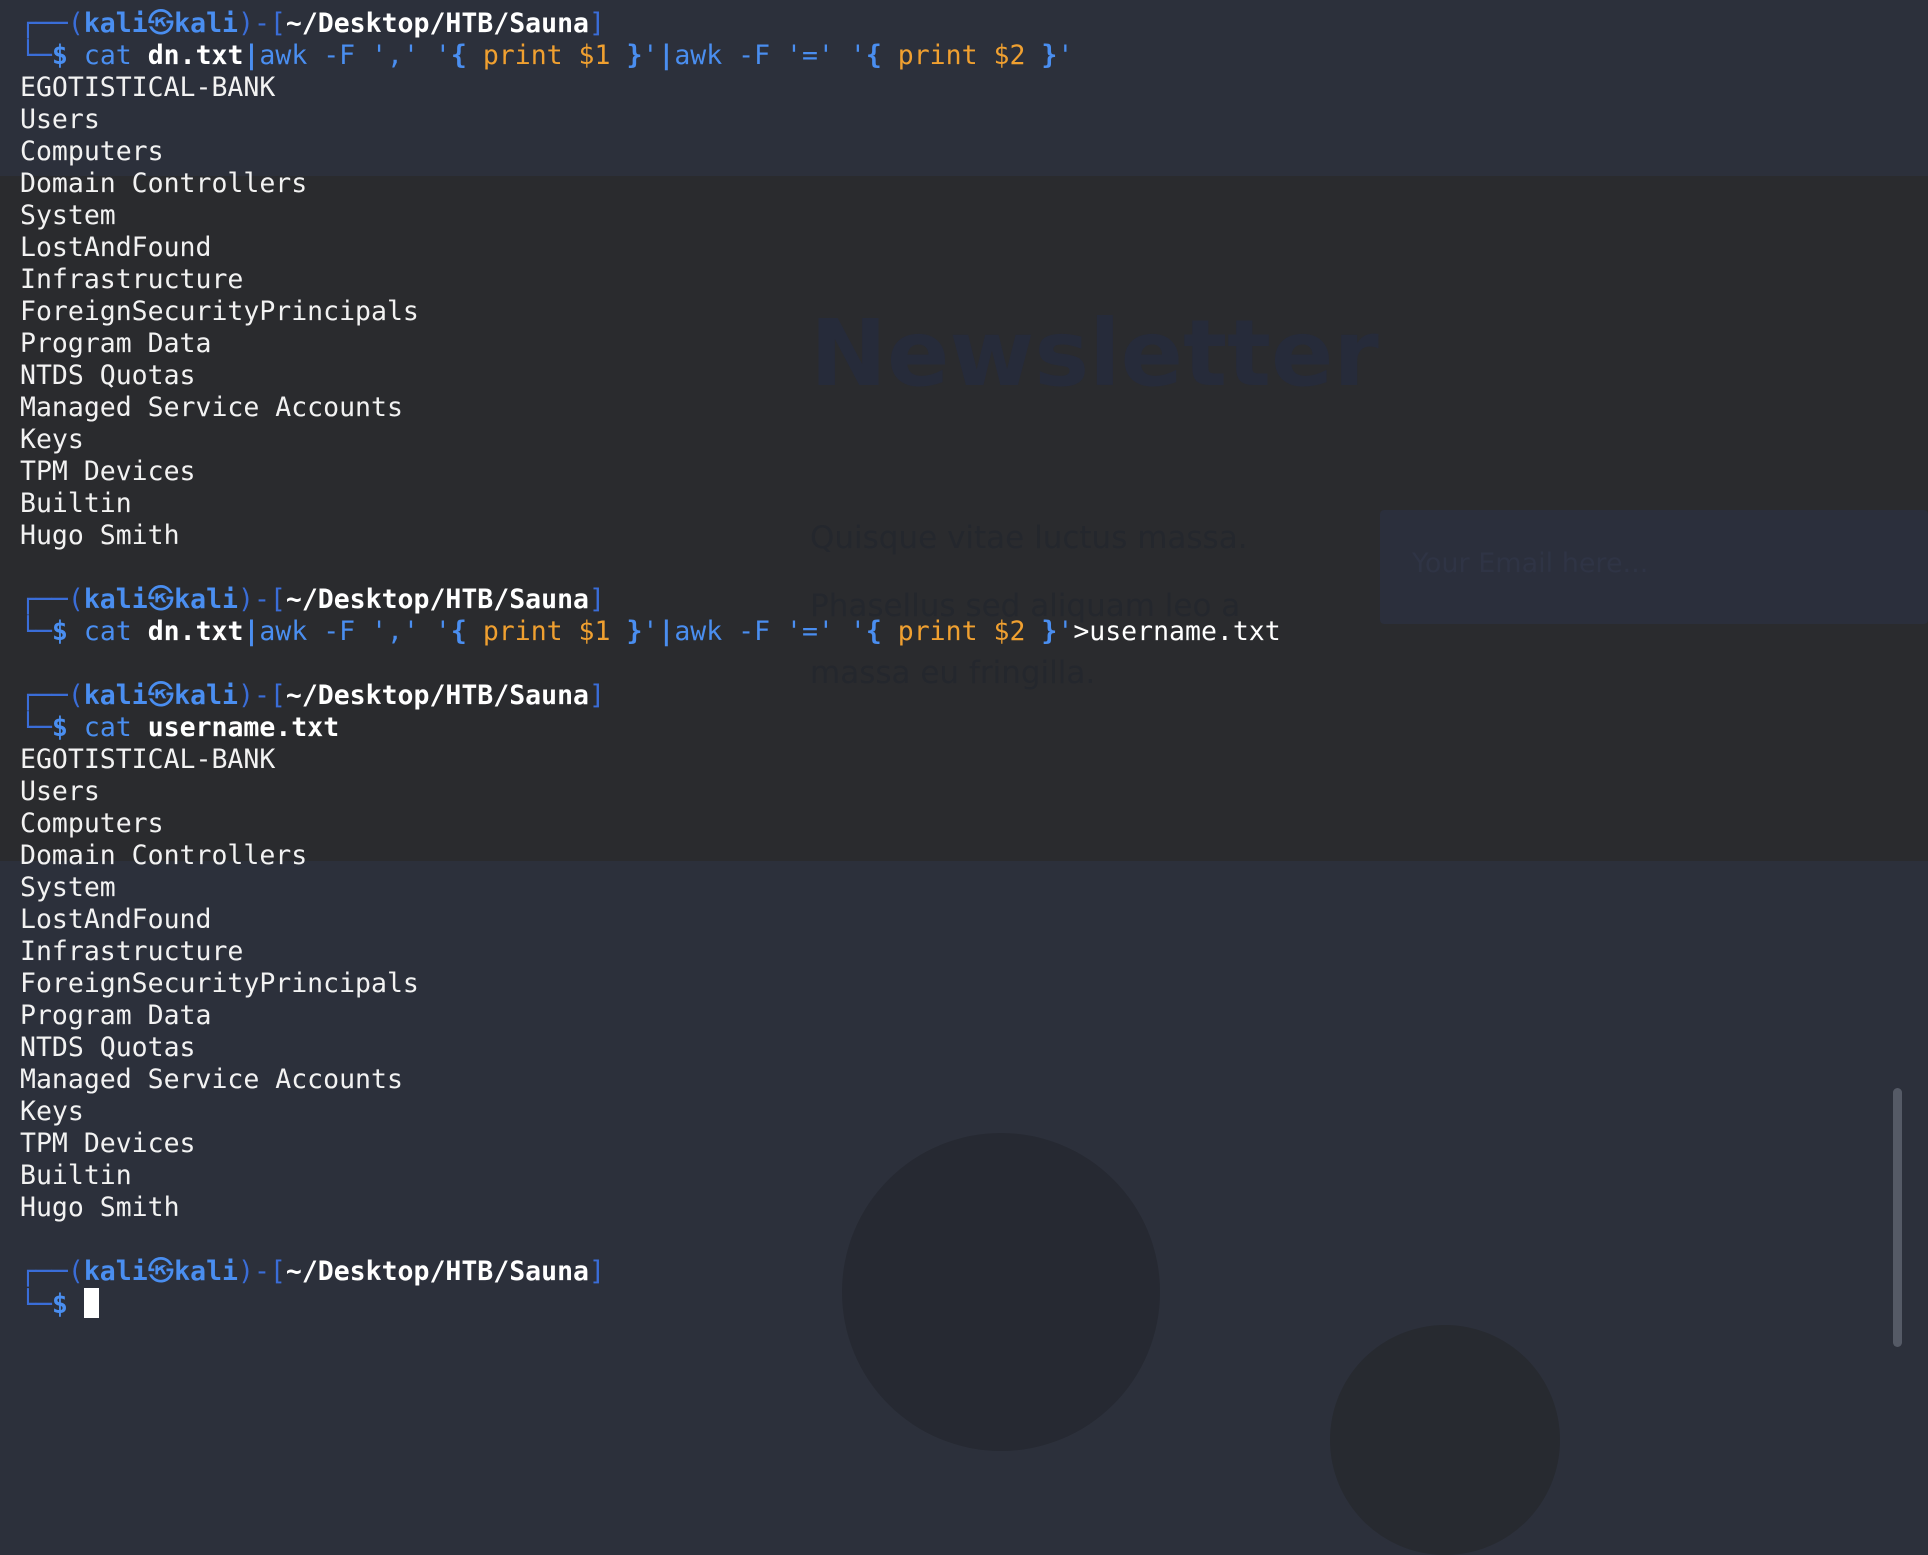 Image resolution: width=1928 pixels, height=1555 pixels. I want to click on terminal-scrollbar-thumb, so click(1897, 1217).